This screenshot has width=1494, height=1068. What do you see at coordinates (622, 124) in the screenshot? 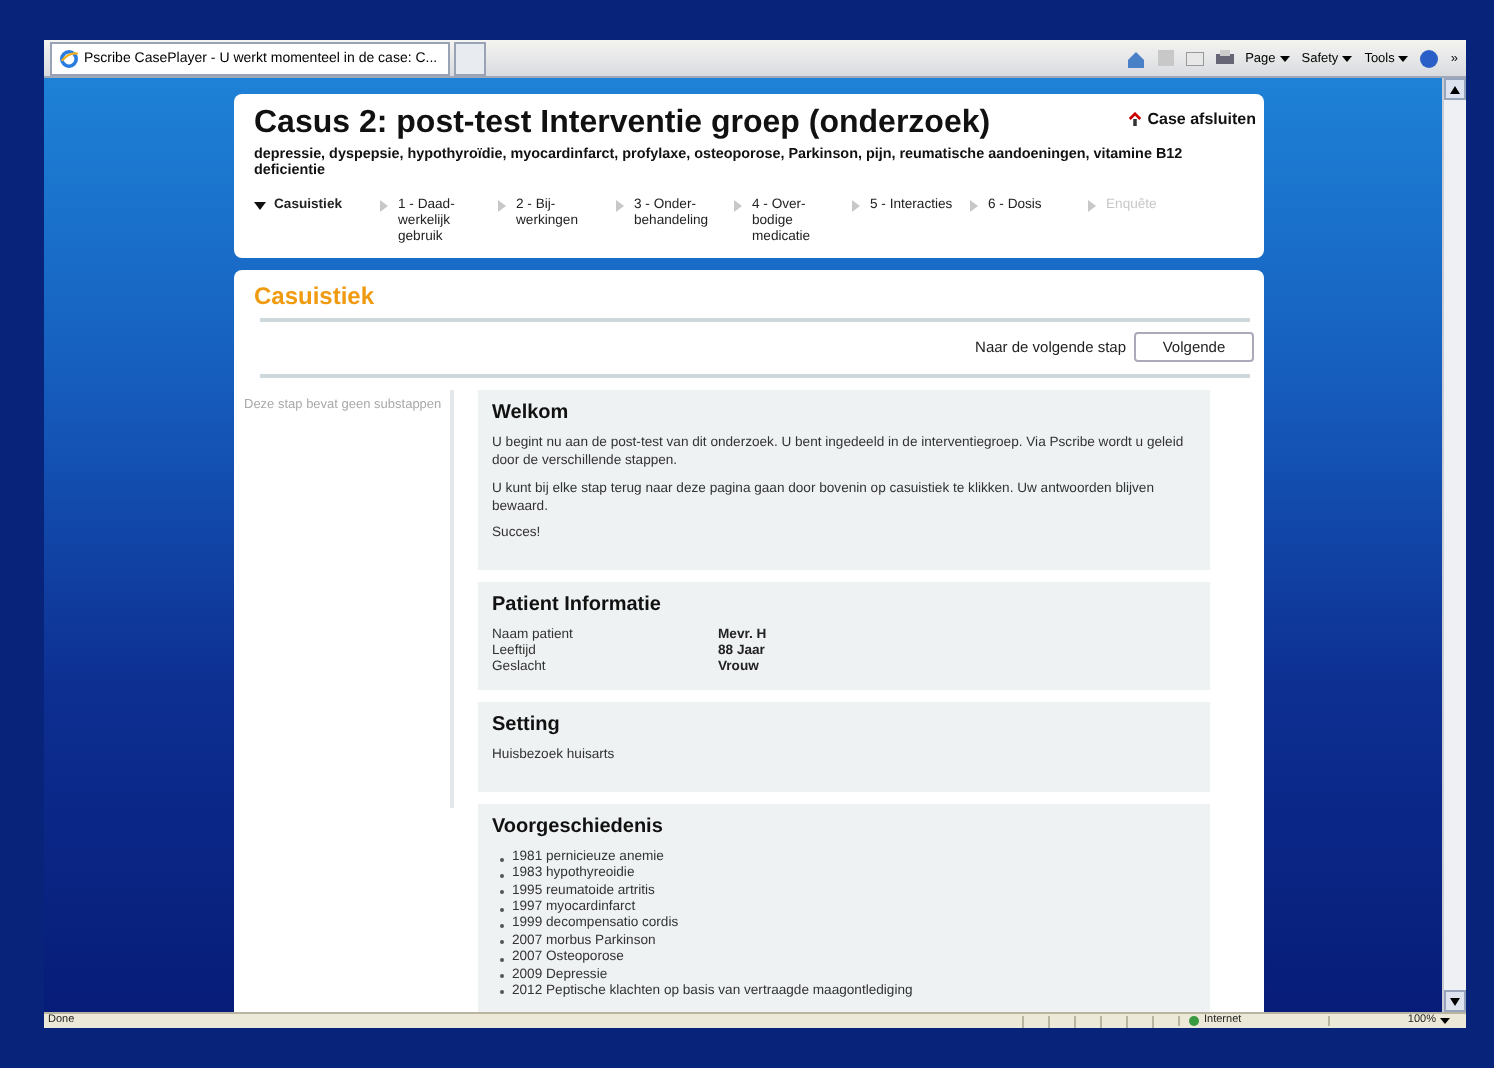
I see `case-title: Casus 2: post-test Interventie groep (onderzoek)` at bounding box center [622, 124].